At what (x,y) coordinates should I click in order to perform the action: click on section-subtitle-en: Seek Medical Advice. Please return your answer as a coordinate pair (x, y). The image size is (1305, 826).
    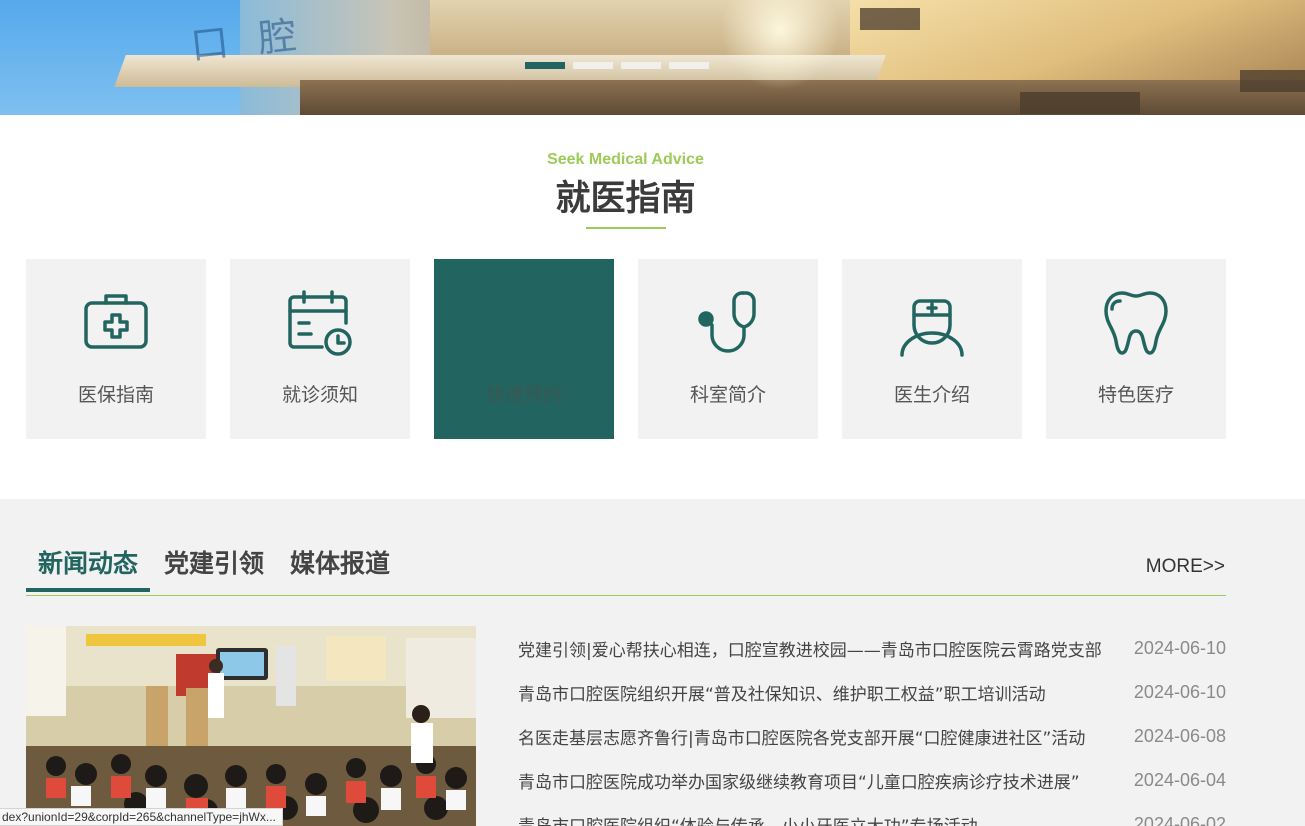
    Looking at the image, I should click on (625, 159).